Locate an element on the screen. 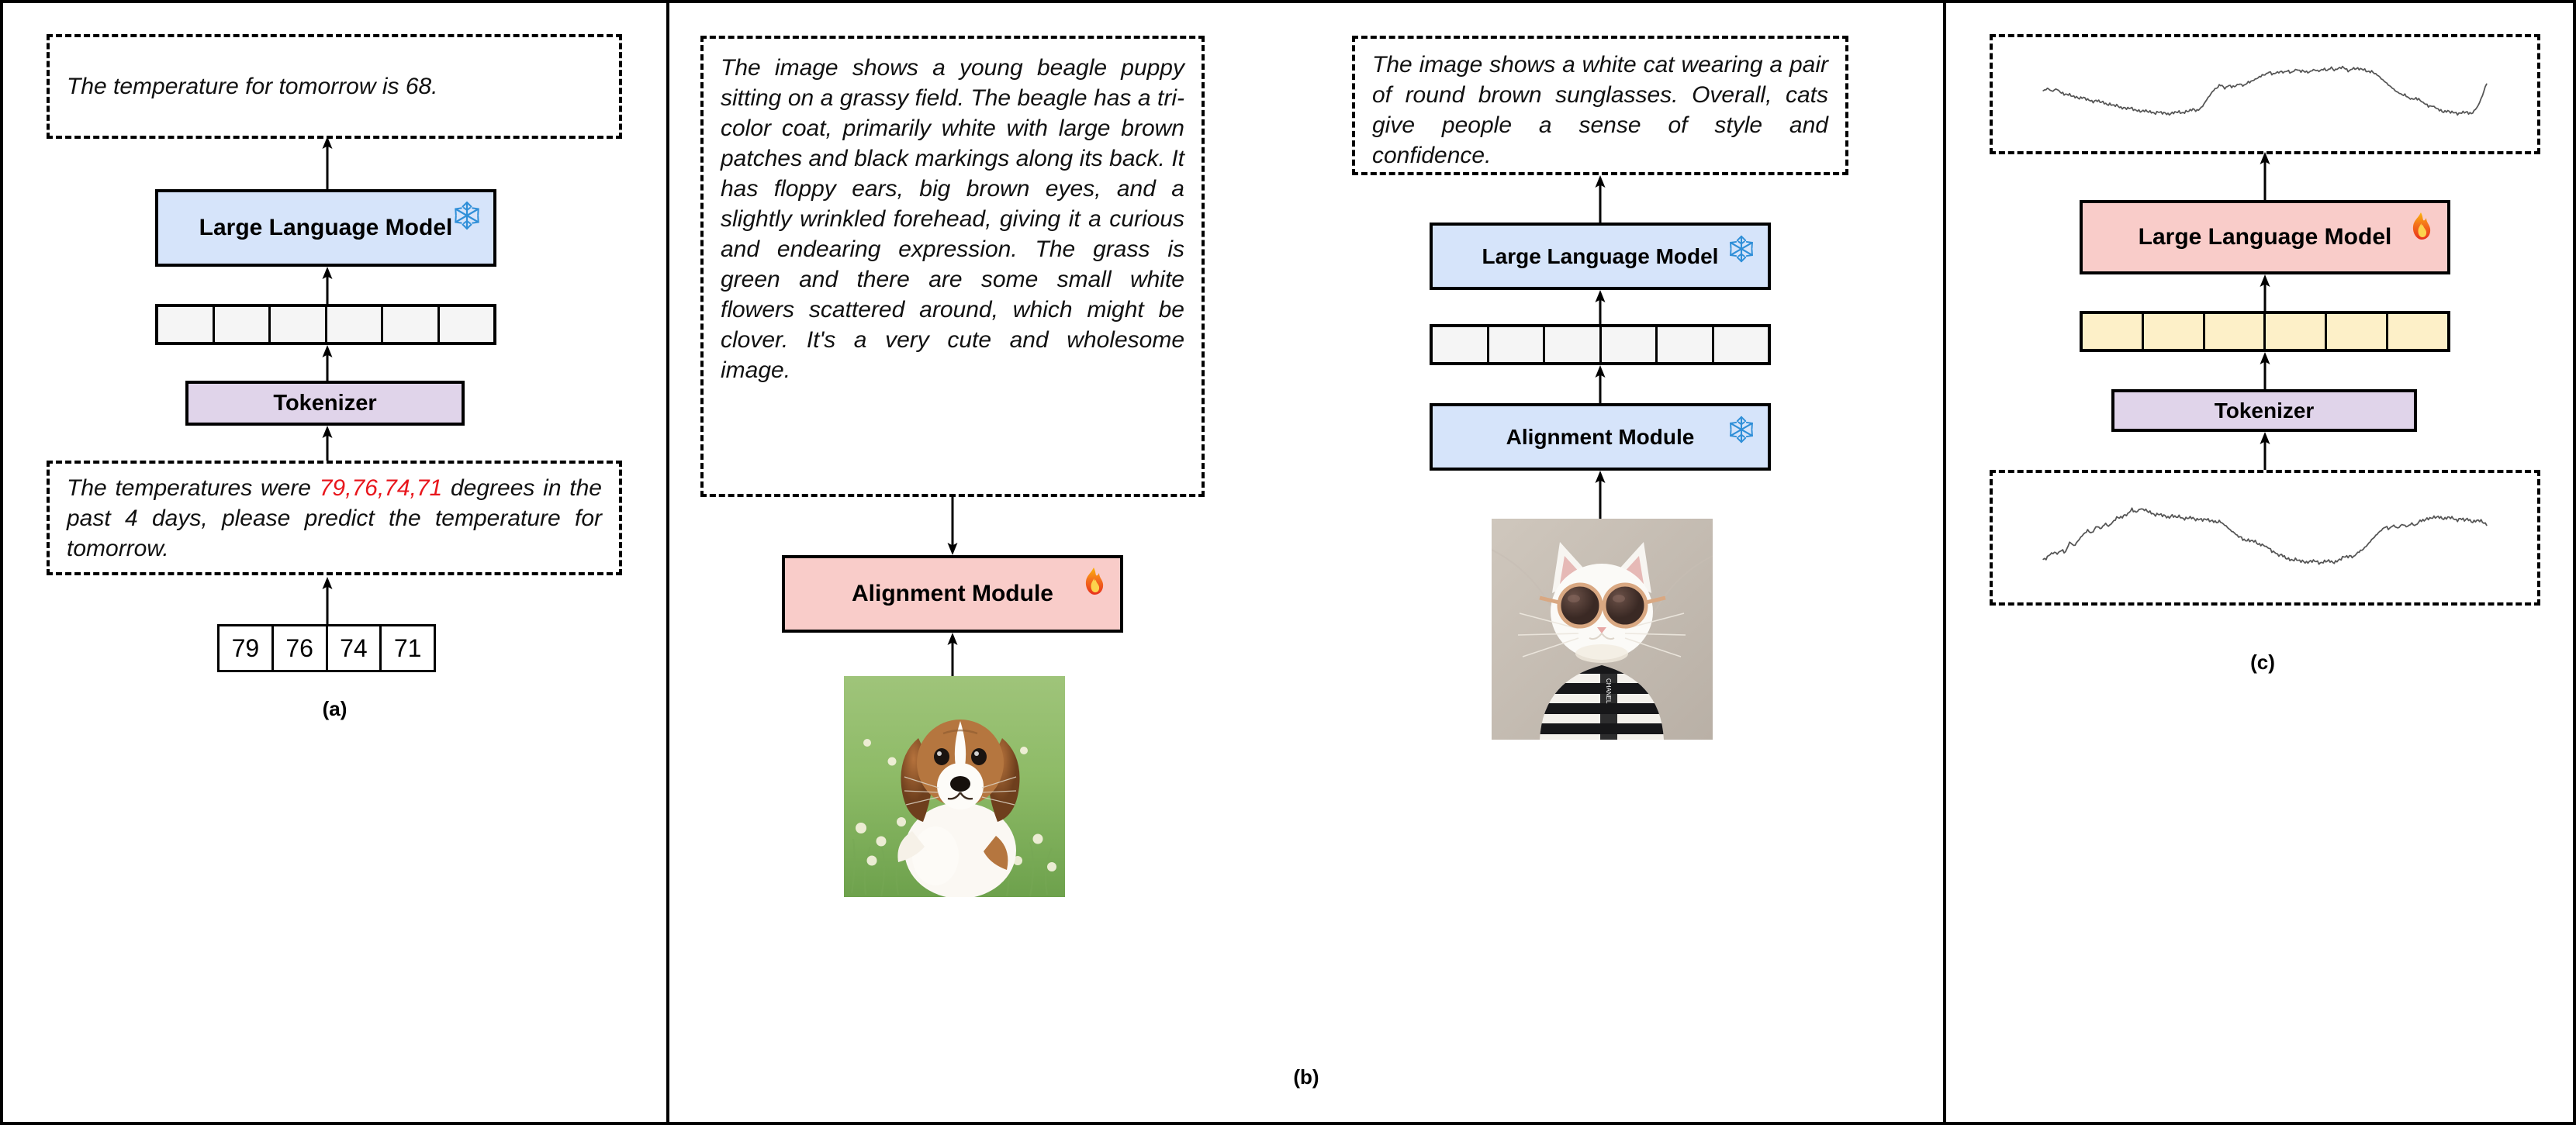  panel-b-right-arrow-tokens-to-llm is located at coordinates (1600, 308).